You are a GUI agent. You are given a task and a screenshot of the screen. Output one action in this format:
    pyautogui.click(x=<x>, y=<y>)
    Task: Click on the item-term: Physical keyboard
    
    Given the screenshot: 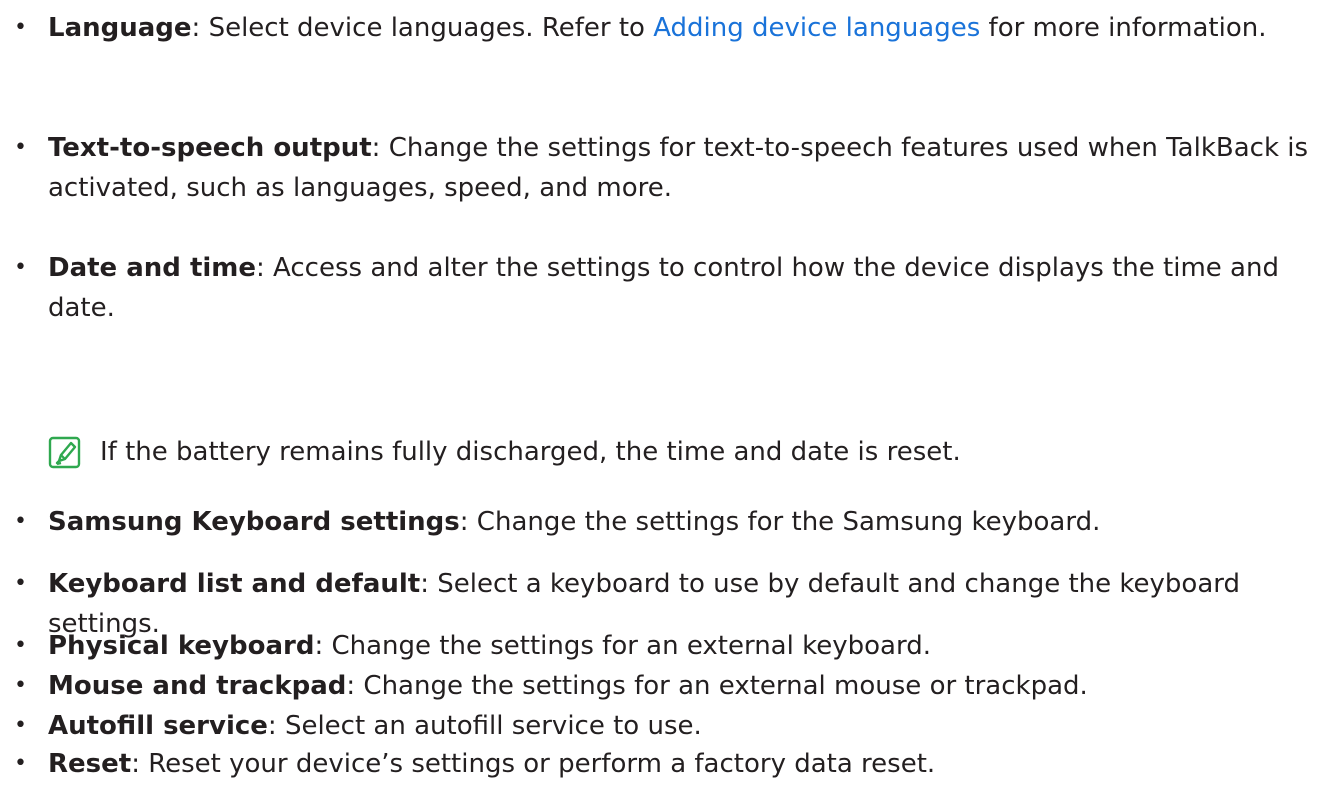 What is the action you would take?
    pyautogui.click(x=181, y=646)
    